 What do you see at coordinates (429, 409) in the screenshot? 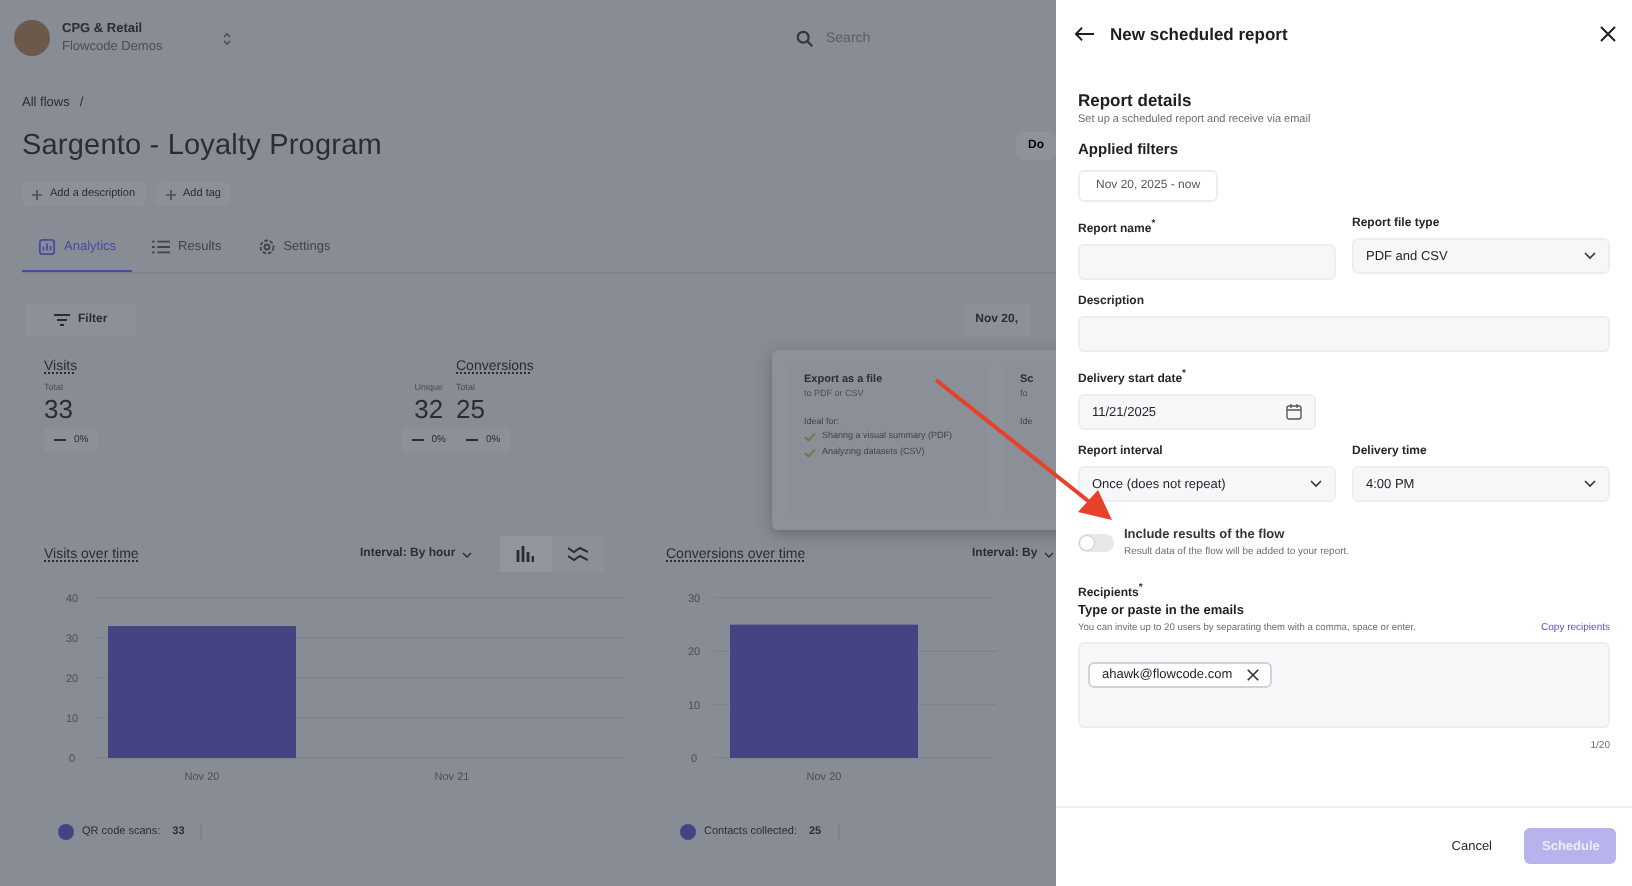
I see `metric-value: 32` at bounding box center [429, 409].